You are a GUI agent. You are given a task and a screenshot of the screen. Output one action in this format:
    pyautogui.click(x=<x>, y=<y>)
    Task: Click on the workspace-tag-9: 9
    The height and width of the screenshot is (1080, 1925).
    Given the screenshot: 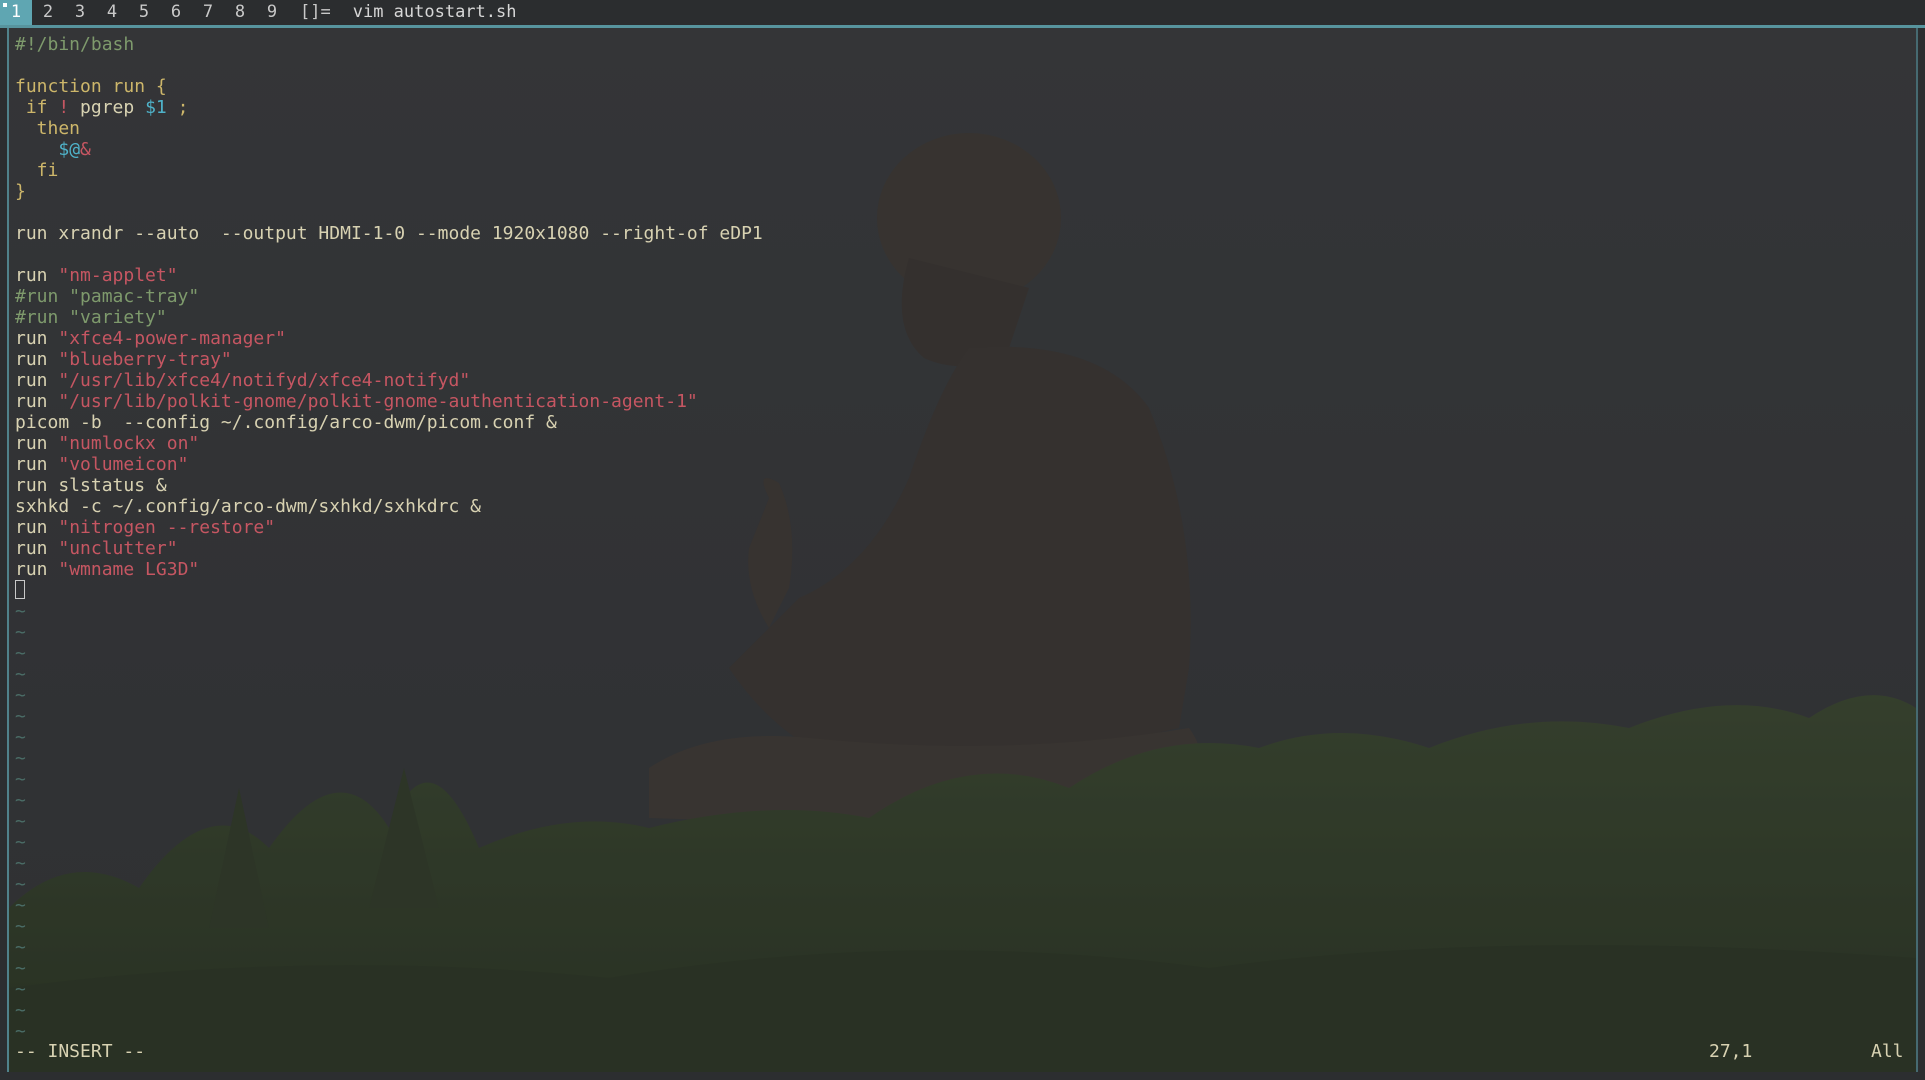 What is the action you would take?
    pyautogui.click(x=272, y=12)
    